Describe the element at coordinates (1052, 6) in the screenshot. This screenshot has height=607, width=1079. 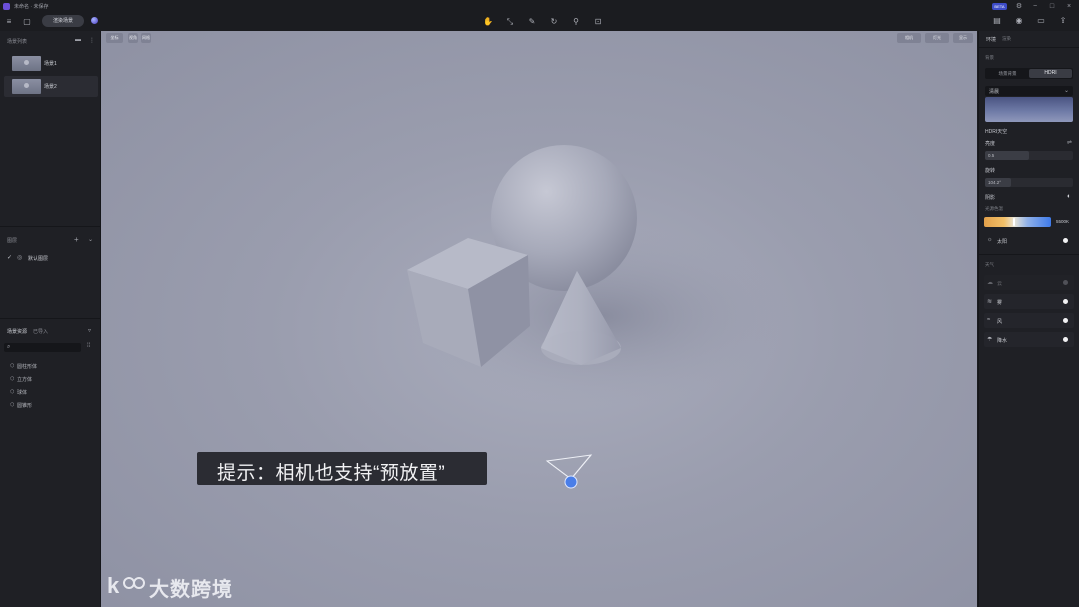
I see `maximize-button: □` at that location.